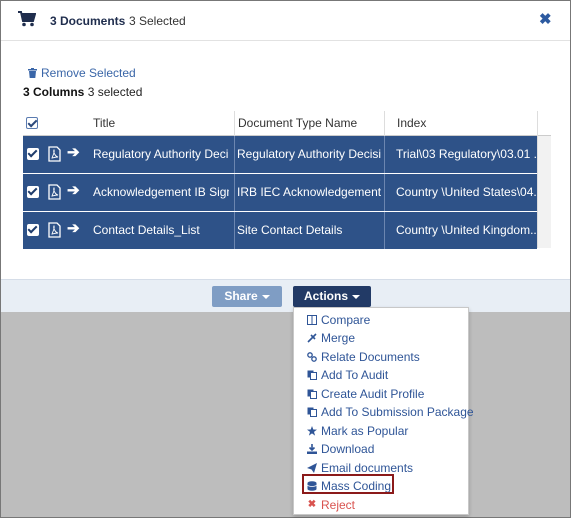  I want to click on close-icon: ✖, so click(545, 19).